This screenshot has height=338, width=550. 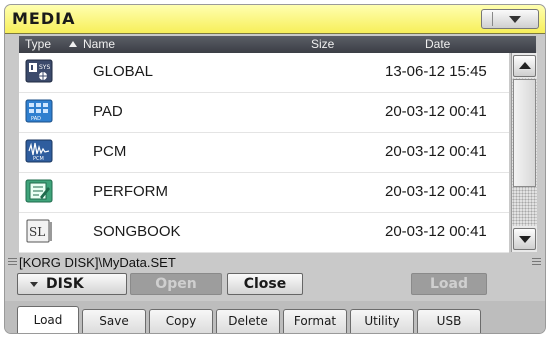 What do you see at coordinates (44, 67) in the screenshot?
I see `svg-text: SYS` at bounding box center [44, 67].